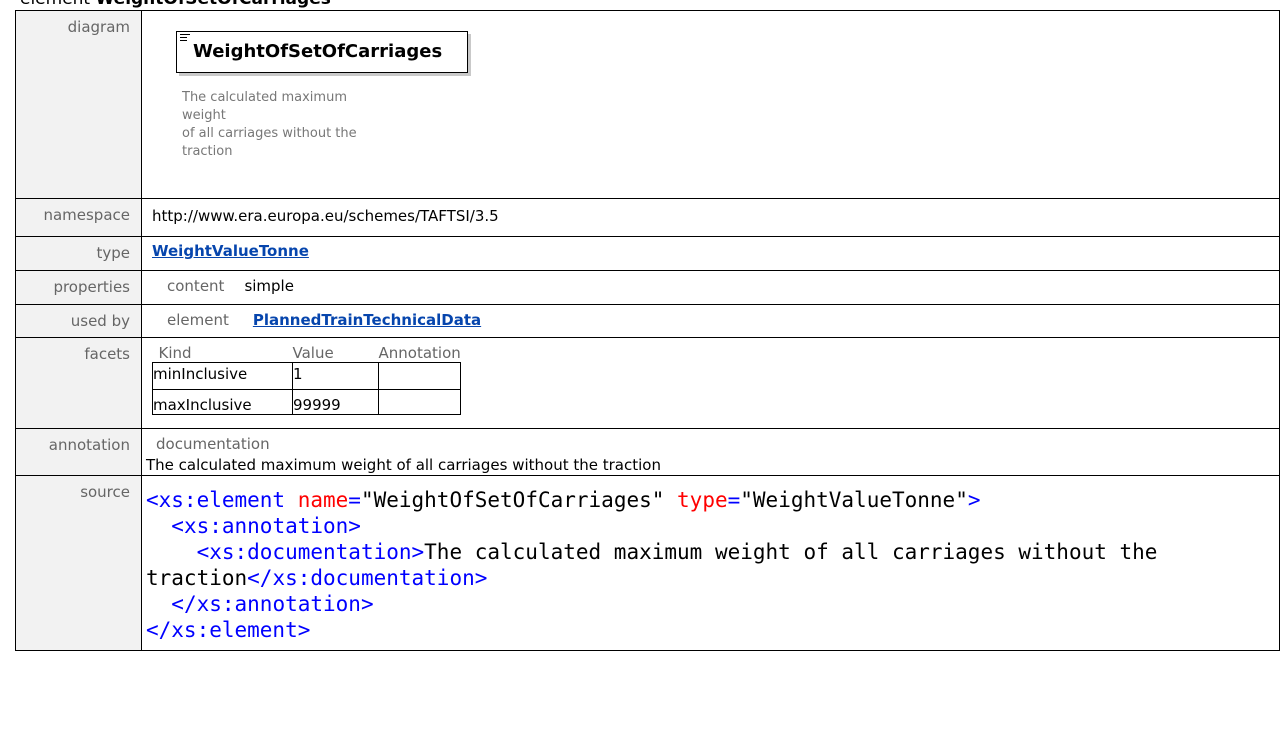  I want to click on properties-key: content, so click(196, 286).